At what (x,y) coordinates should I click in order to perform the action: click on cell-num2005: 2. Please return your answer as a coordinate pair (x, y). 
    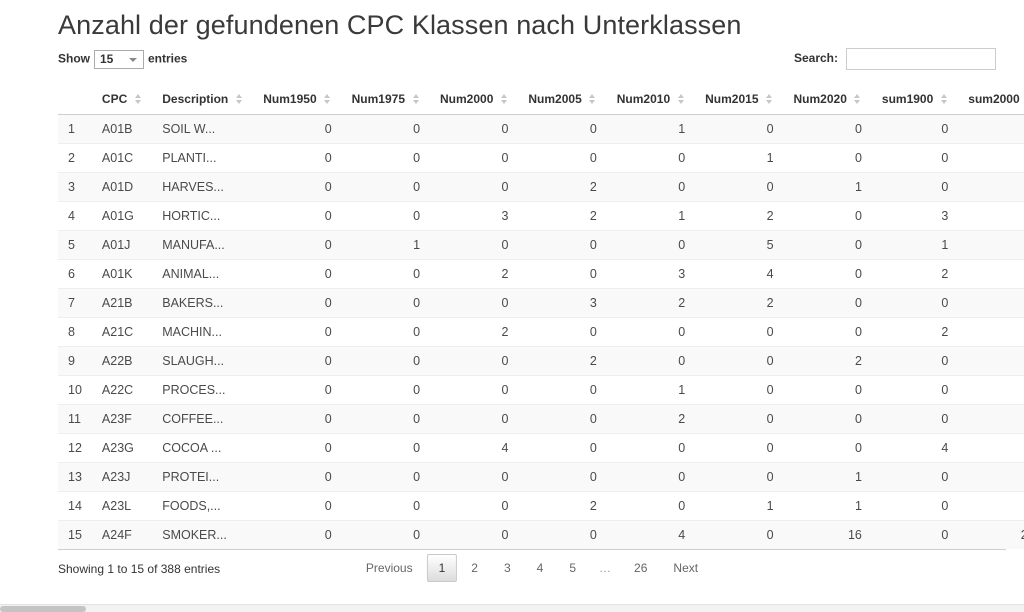
    Looking at the image, I should click on (562, 216).